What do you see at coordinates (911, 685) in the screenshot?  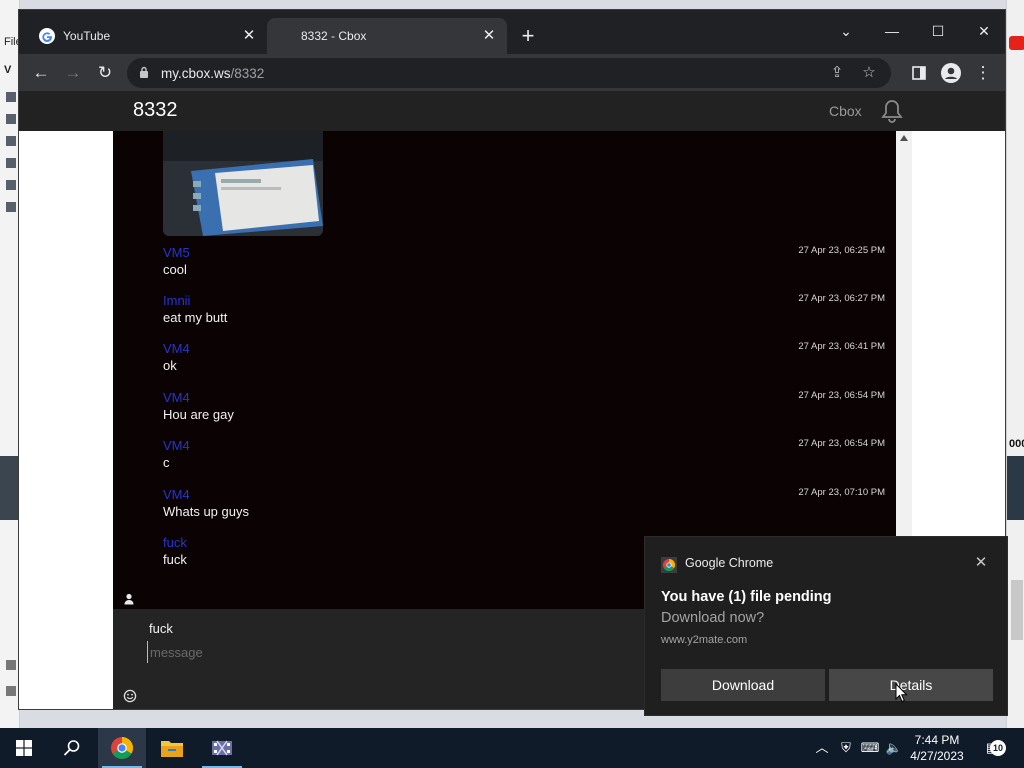 I see `details-button: Details` at bounding box center [911, 685].